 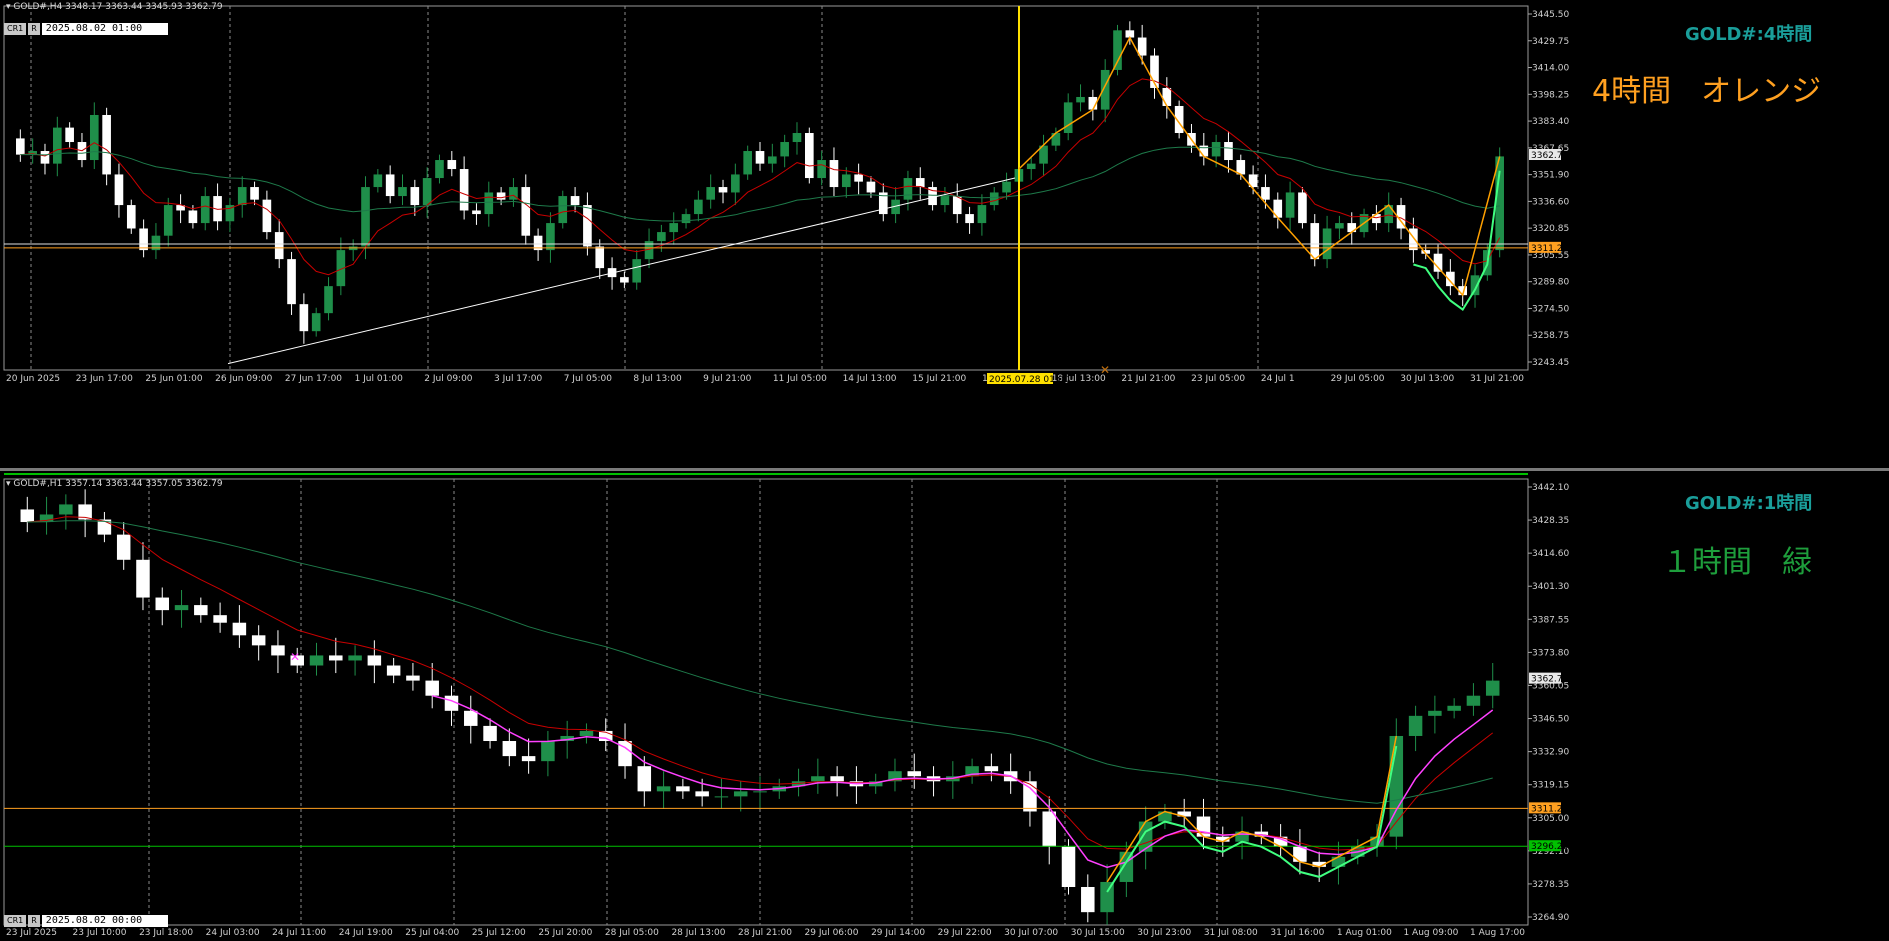 What do you see at coordinates (1497, 379) in the screenshot?
I see `x-tick-label: 31 Jul 21:00` at bounding box center [1497, 379].